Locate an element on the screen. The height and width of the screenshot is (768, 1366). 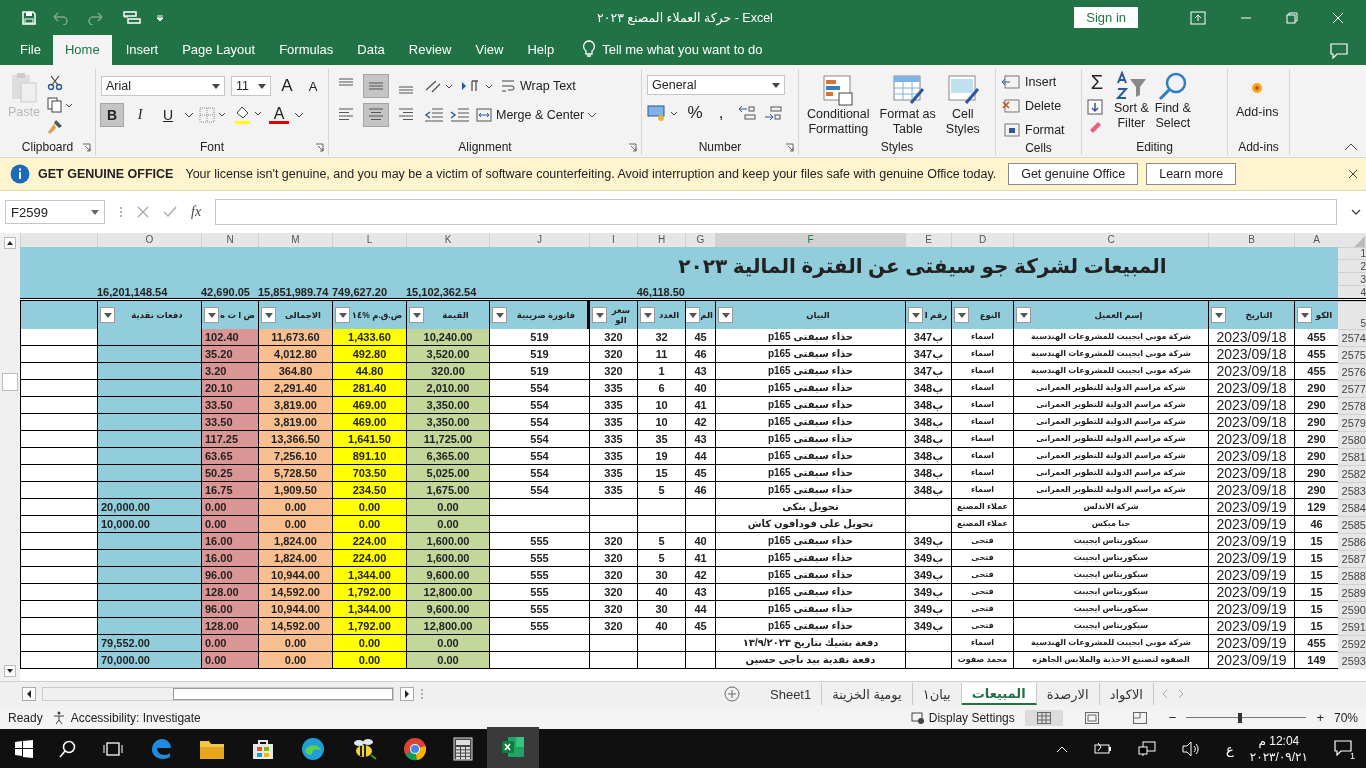
increase-indent-icon is located at coordinates (460, 115).